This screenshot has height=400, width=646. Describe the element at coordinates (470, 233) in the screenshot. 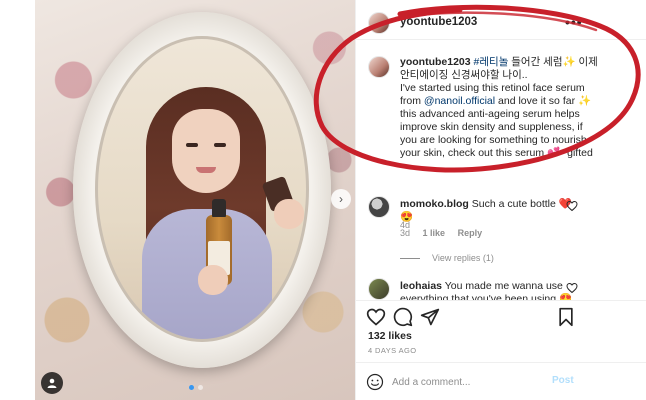

I see `reply-button: Reply` at that location.